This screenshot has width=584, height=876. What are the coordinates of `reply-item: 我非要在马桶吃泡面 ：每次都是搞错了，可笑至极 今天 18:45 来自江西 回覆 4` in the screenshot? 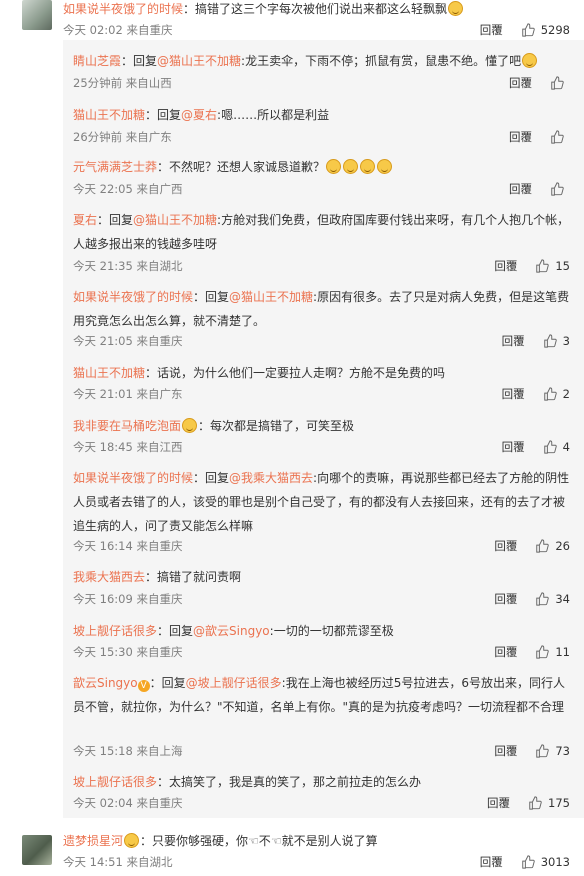 It's located at (321, 436).